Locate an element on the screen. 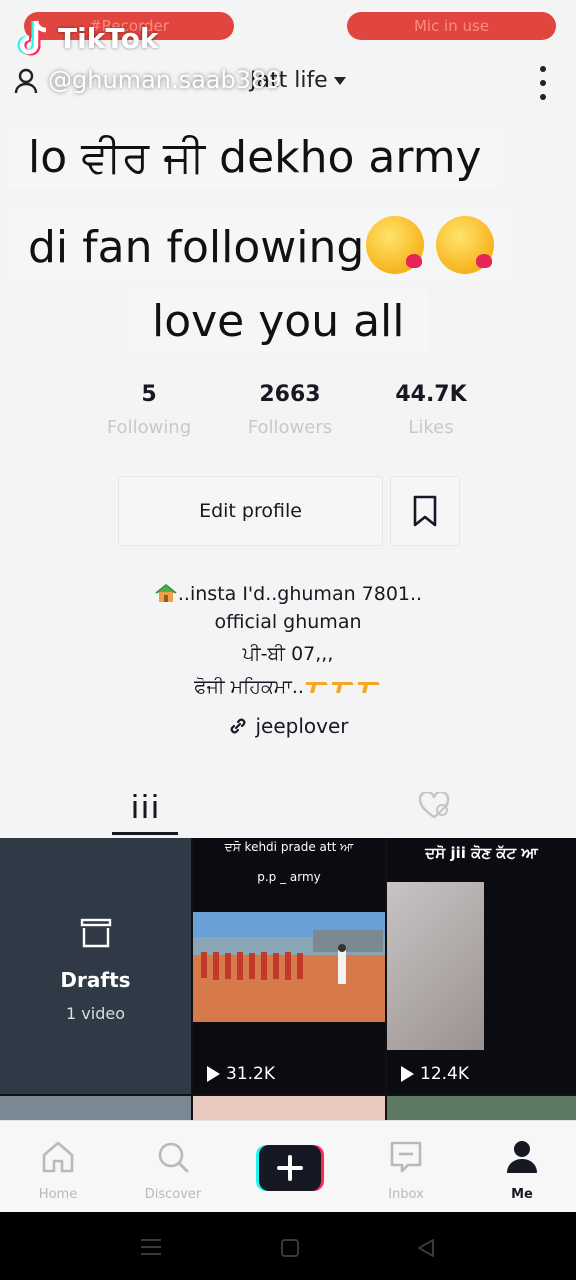 The height and width of the screenshot is (1280, 576). active-tab-indicator is located at coordinates (145, 833).